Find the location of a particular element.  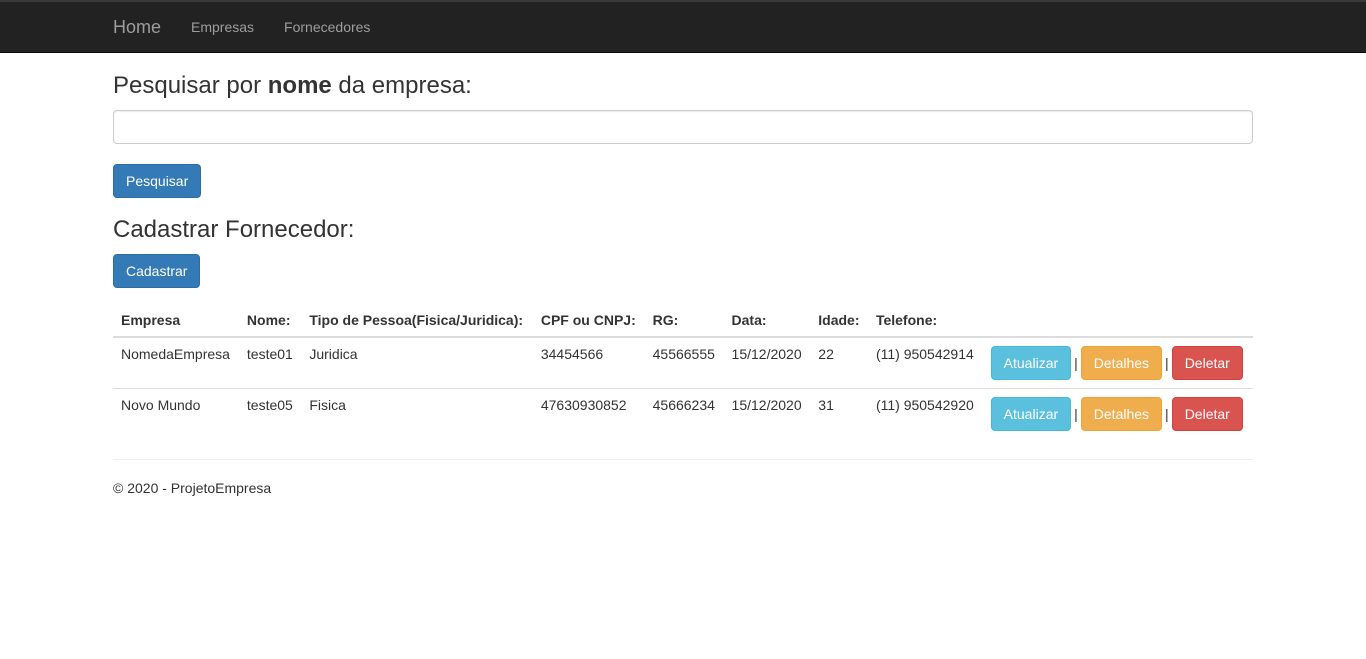

footer-divider is located at coordinates (683, 459).